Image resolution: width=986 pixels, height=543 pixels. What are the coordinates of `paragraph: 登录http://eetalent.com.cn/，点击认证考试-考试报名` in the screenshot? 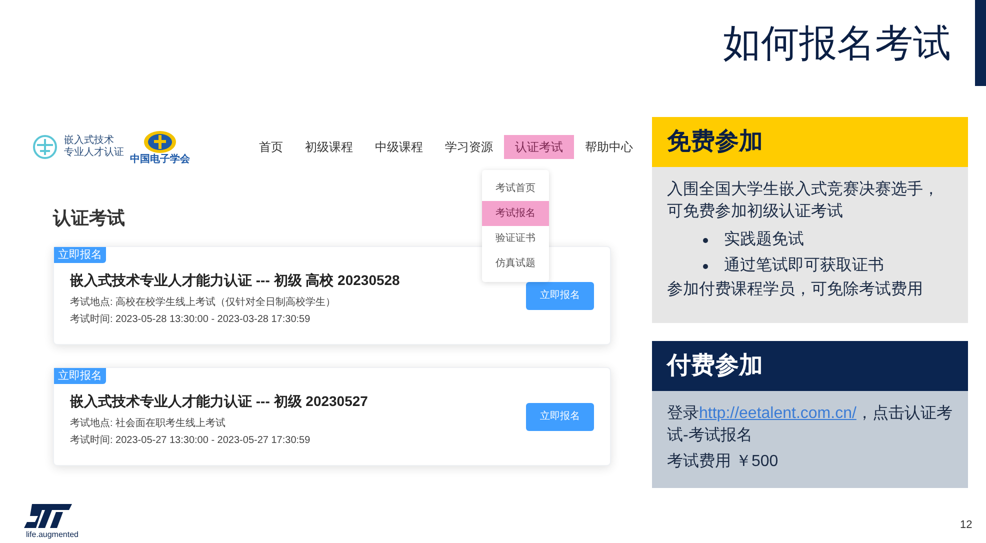 It's located at (810, 425).